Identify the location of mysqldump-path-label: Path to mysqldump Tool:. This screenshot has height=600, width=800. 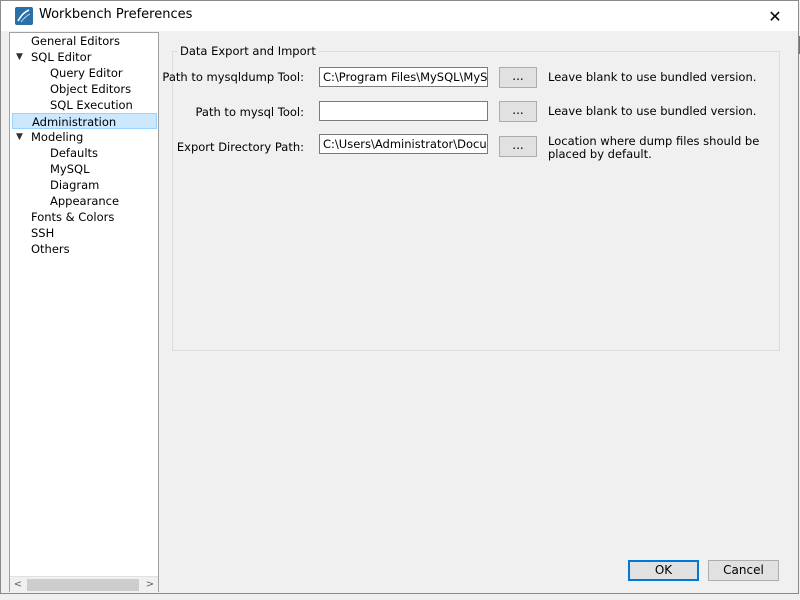
(233, 77).